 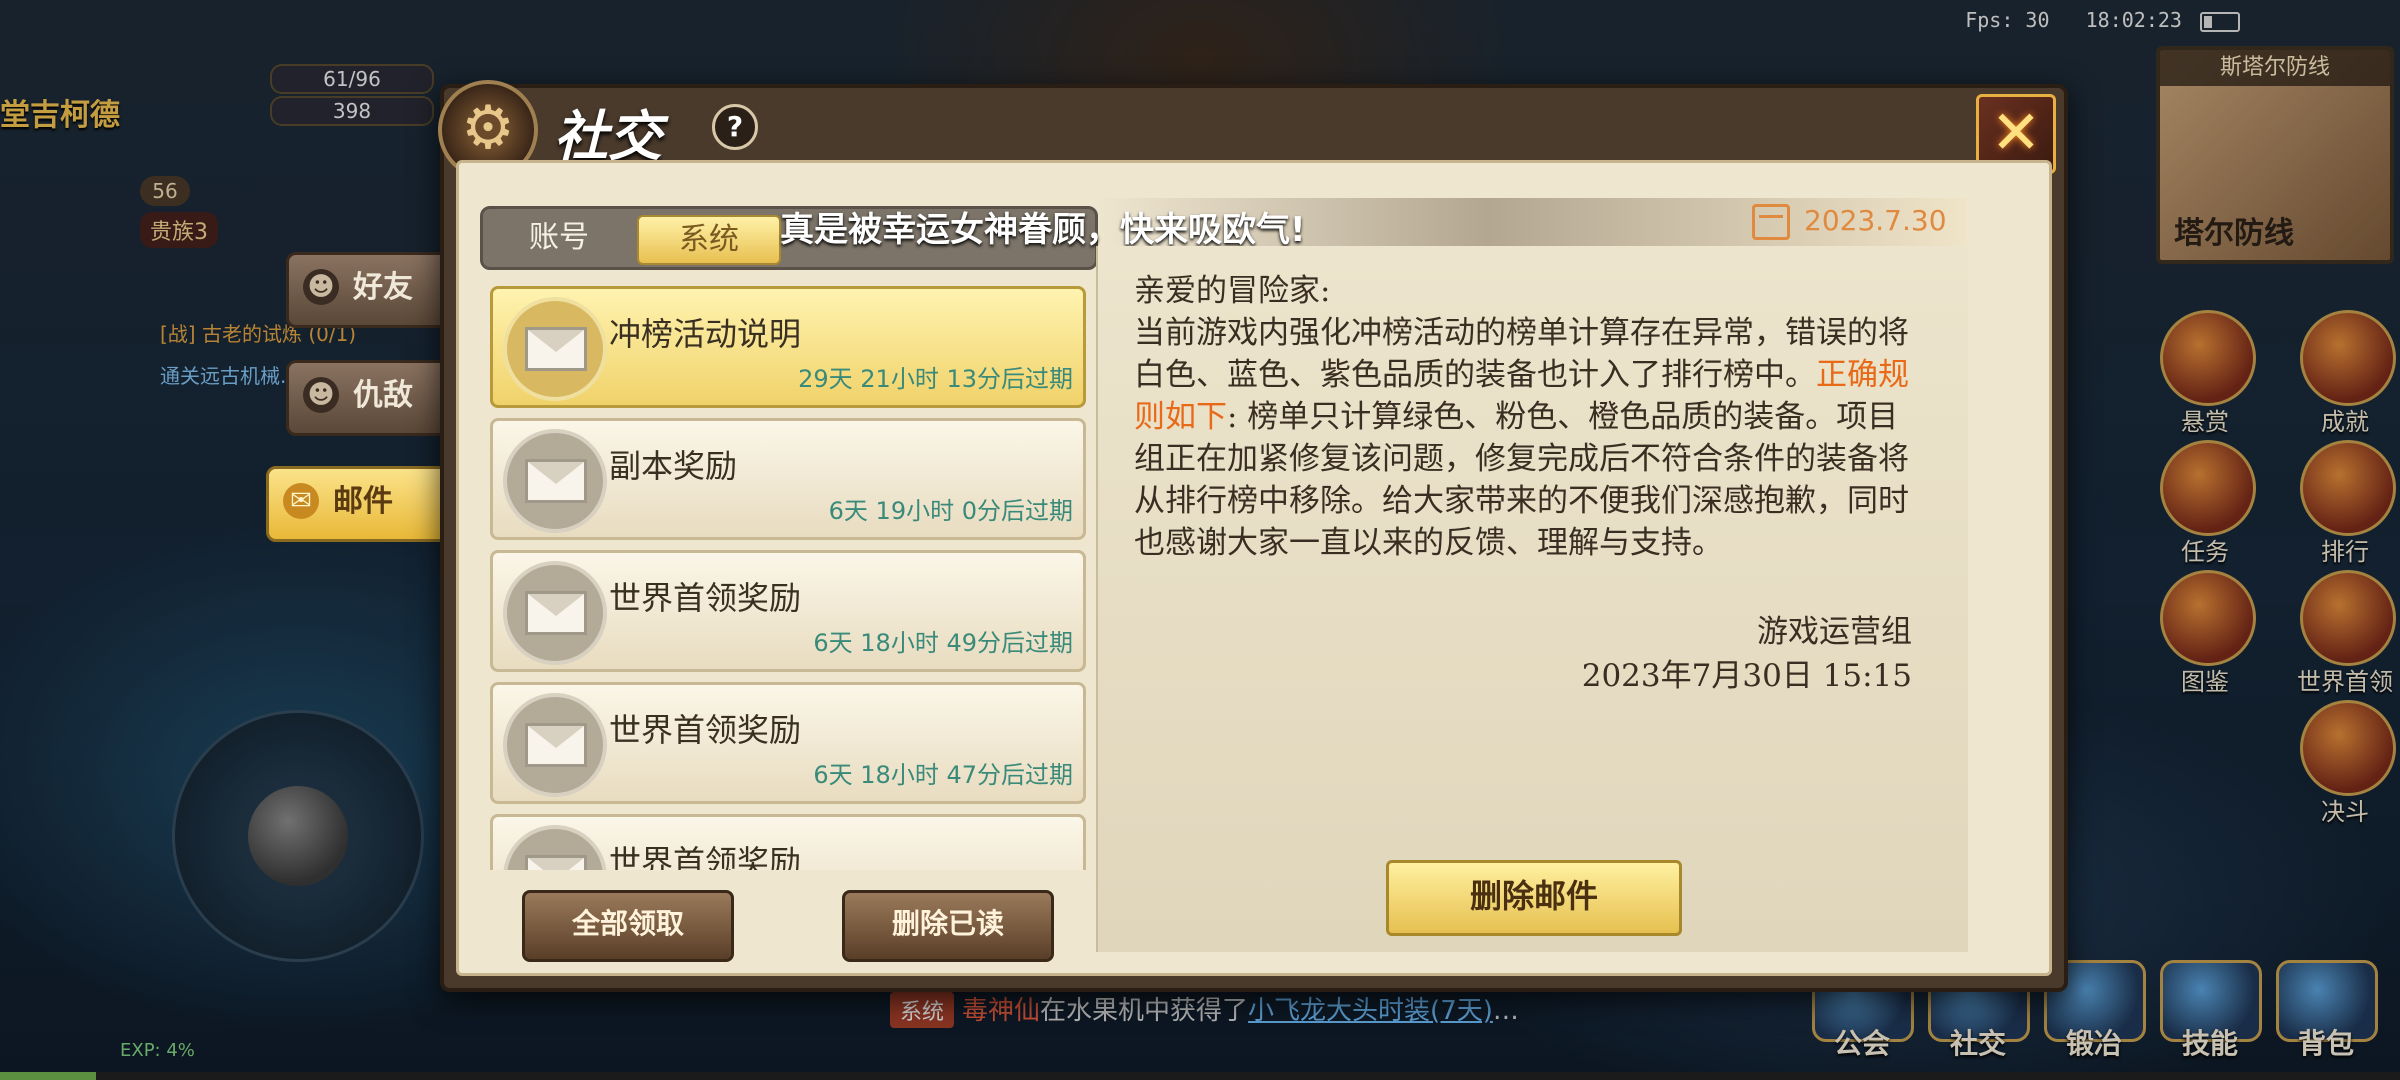 I want to click on mail-subject: 副本奖励, so click(x=673, y=466).